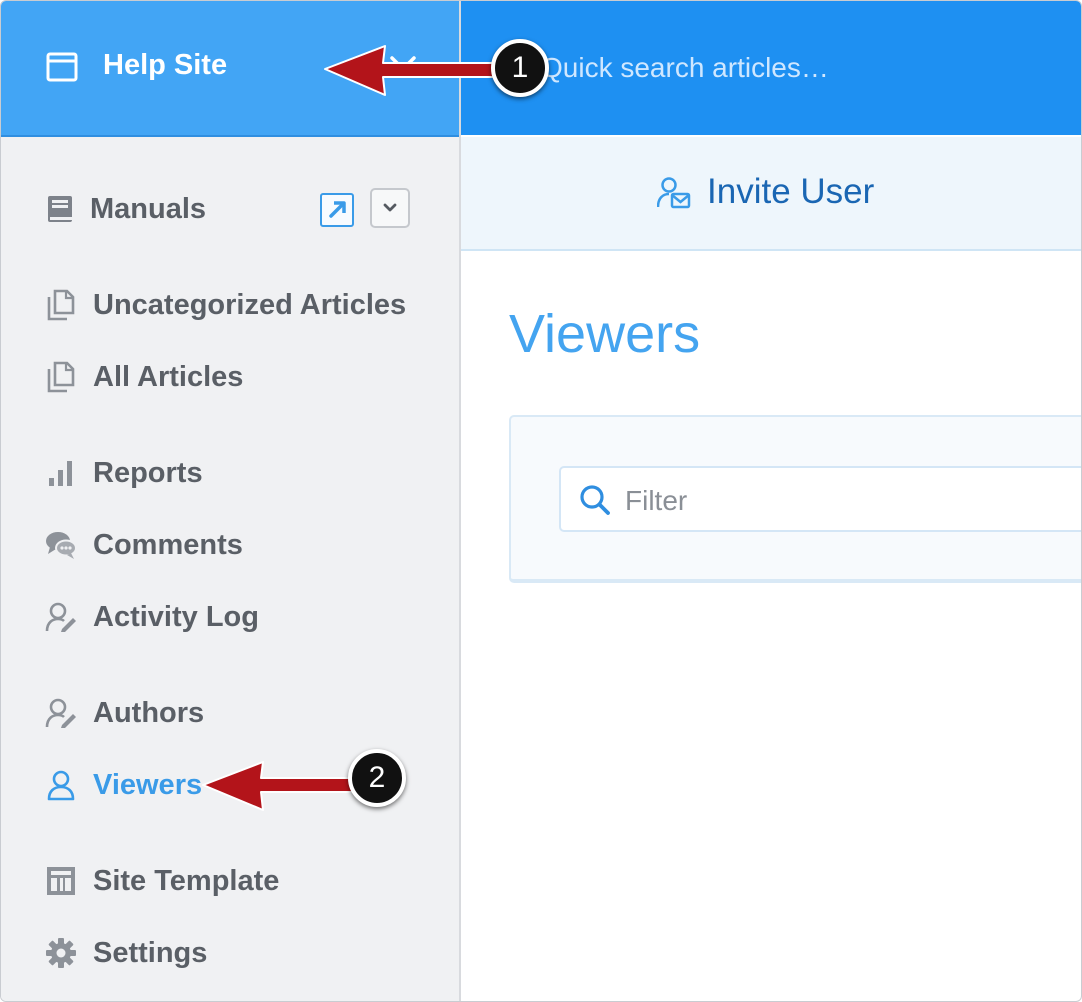 The image size is (1082, 1002). I want to click on invite-user-icon, so click(674, 193).